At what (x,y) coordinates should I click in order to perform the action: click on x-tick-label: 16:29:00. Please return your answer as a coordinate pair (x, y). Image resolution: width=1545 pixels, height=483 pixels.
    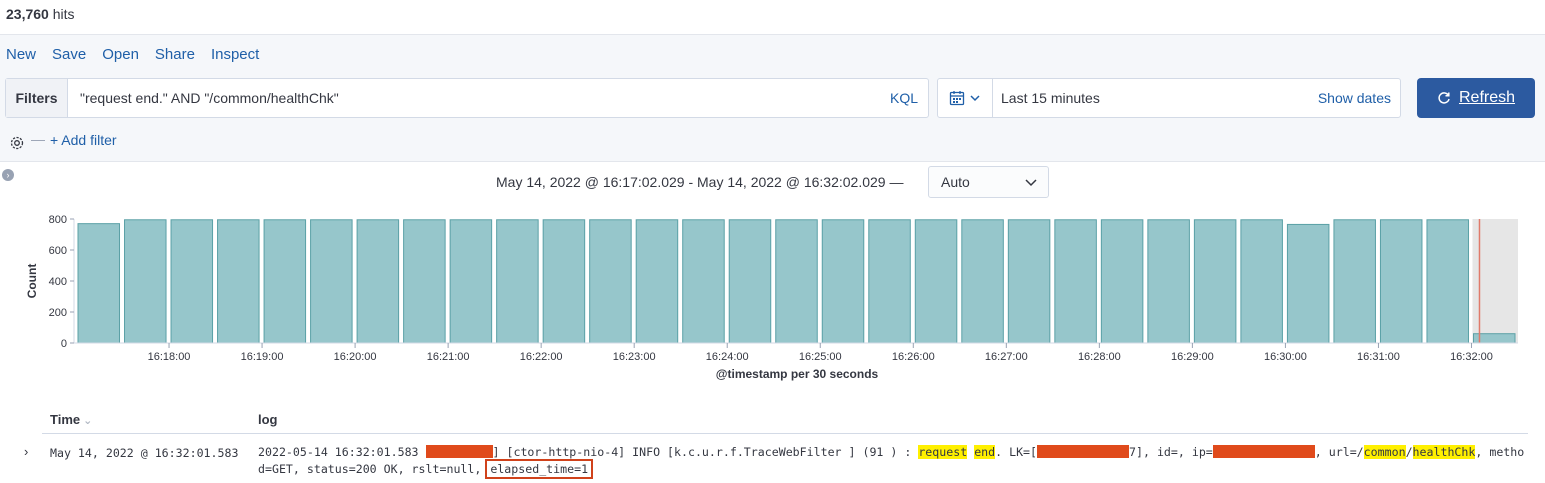
    Looking at the image, I should click on (1192, 357).